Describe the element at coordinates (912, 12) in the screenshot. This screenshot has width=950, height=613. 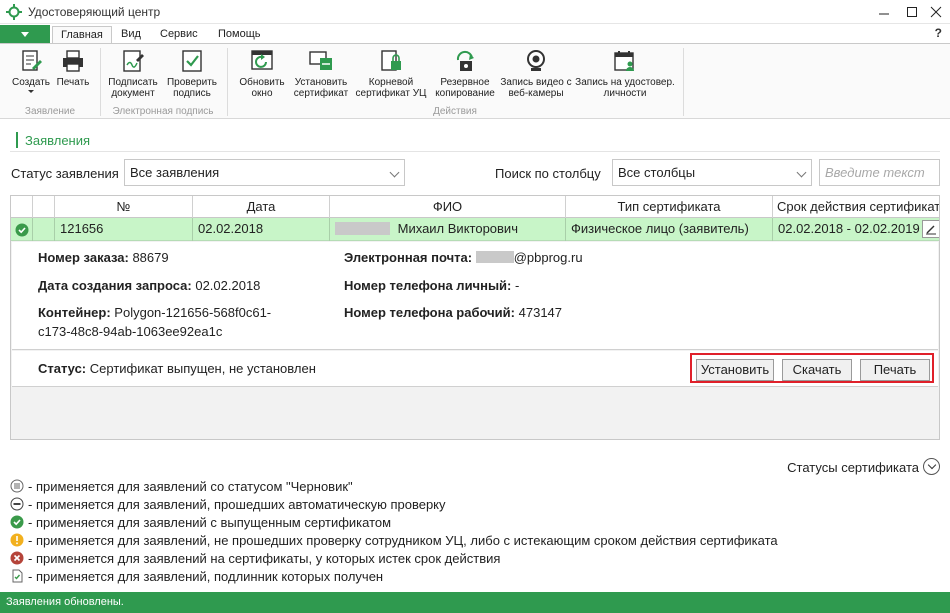
I see `maximize-icon` at that location.